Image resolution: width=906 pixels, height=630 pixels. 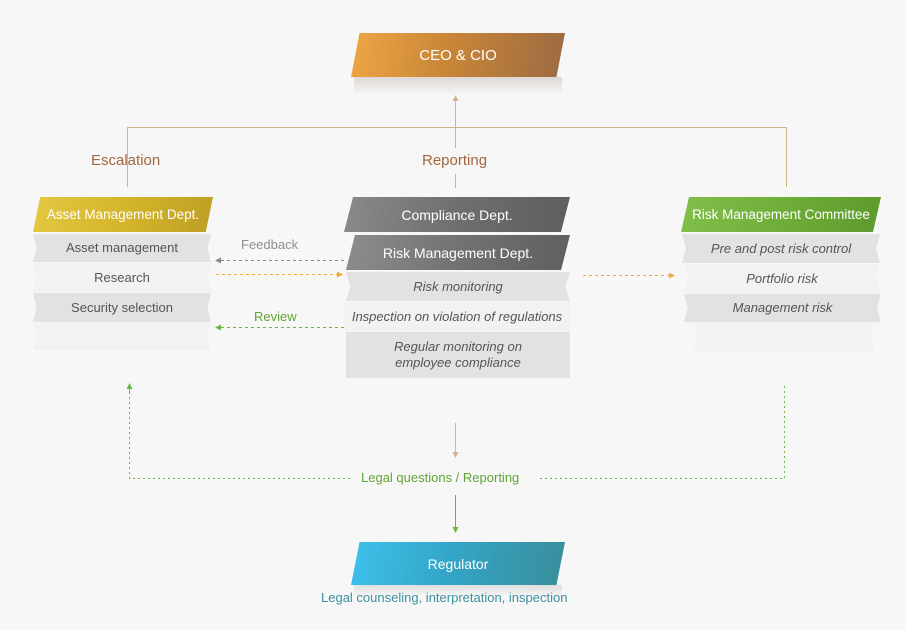 I want to click on asset-item-label: Research, so click(x=122, y=277).